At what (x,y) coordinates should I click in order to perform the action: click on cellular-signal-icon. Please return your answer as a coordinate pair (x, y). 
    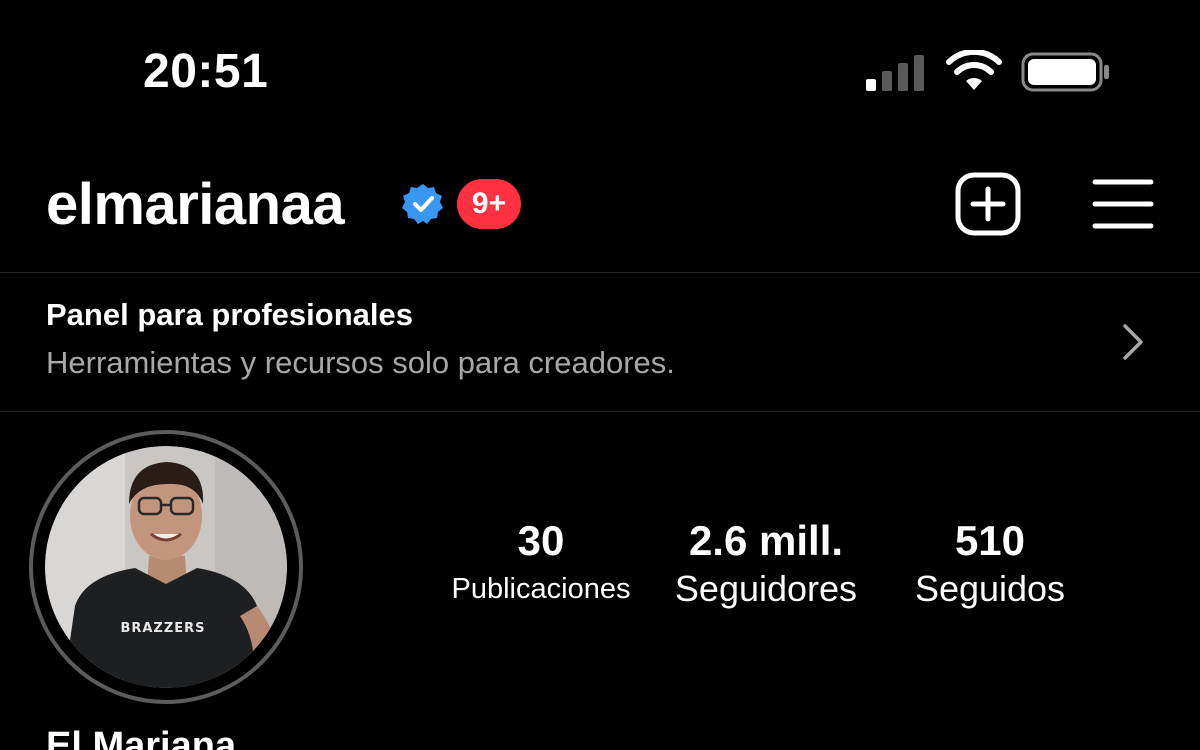
    Looking at the image, I should click on (895, 73).